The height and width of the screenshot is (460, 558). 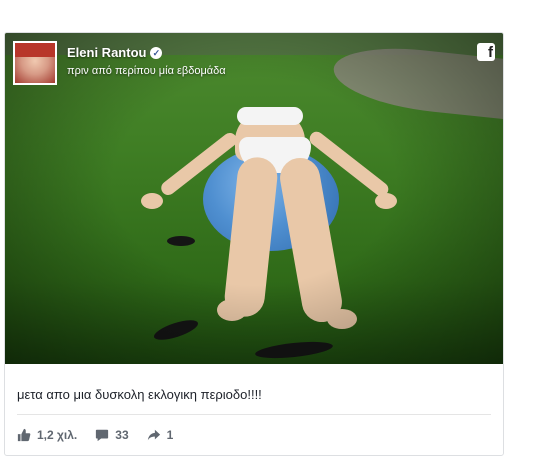 I want to click on divider, so click(x=254, y=414).